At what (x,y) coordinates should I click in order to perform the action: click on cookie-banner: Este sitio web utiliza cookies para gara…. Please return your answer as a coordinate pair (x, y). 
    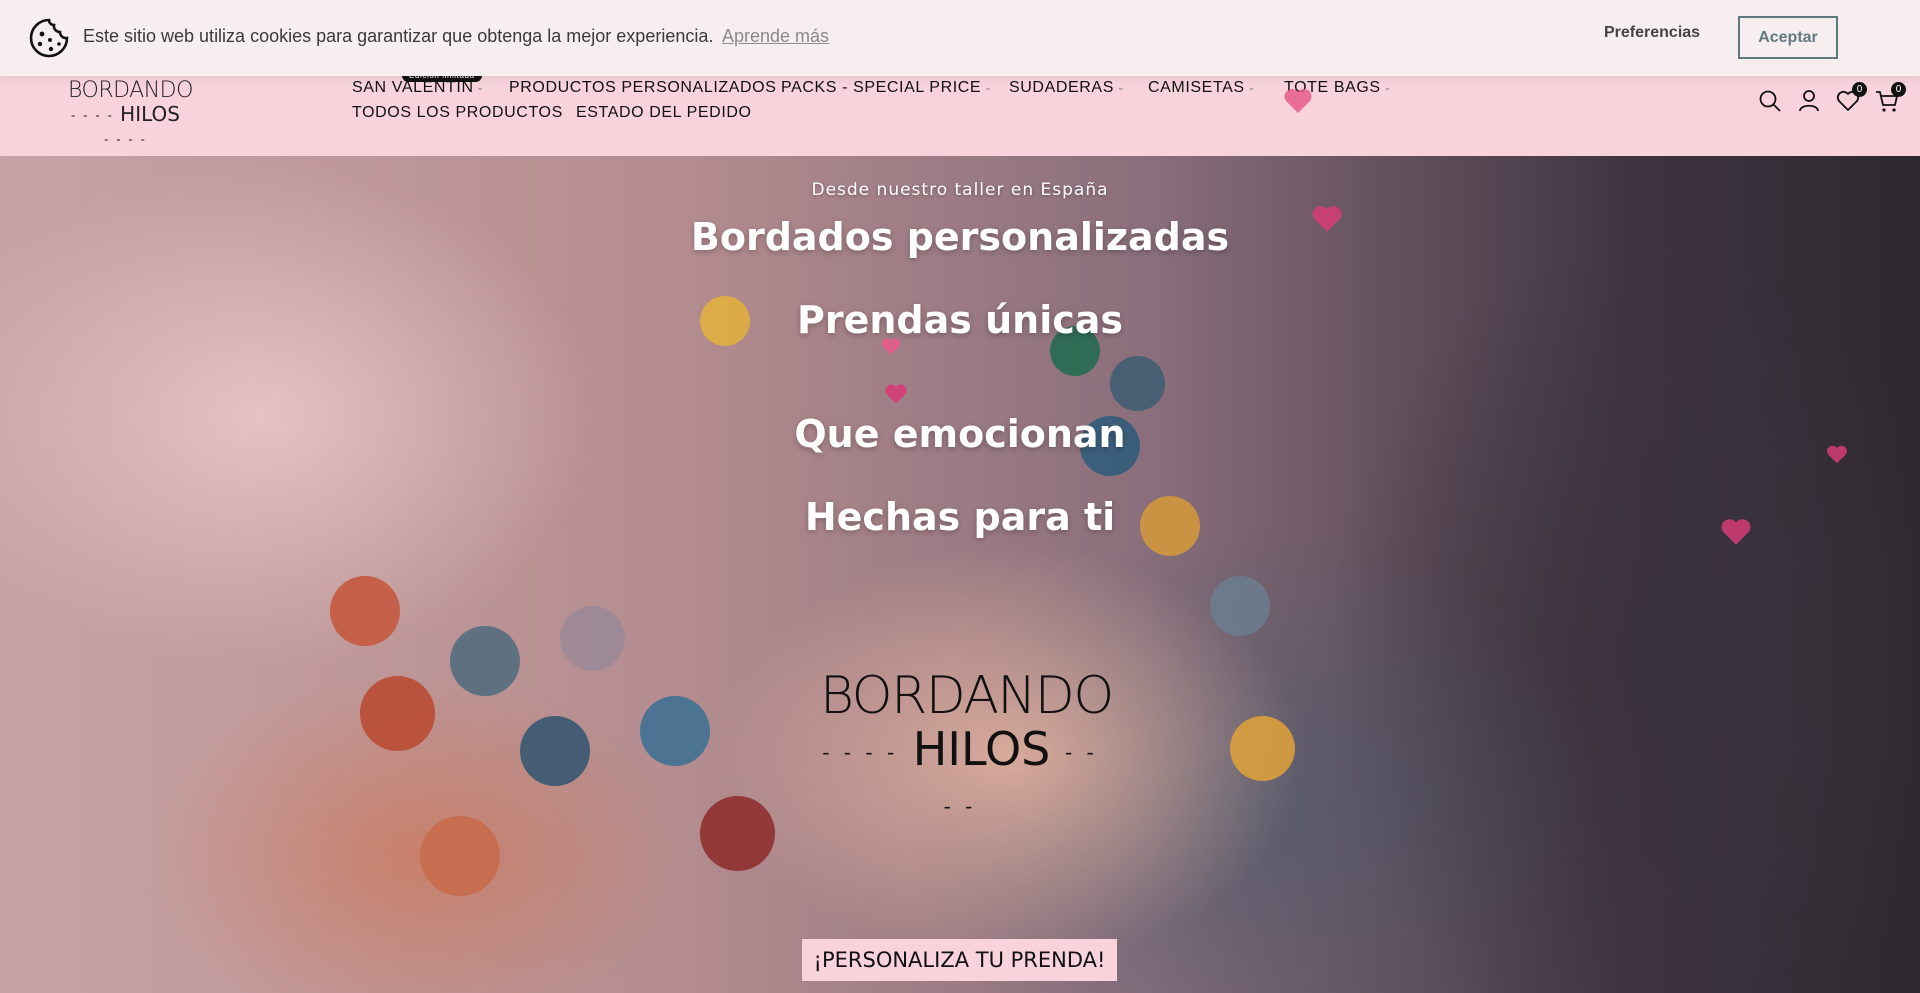
    Looking at the image, I should click on (960, 38).